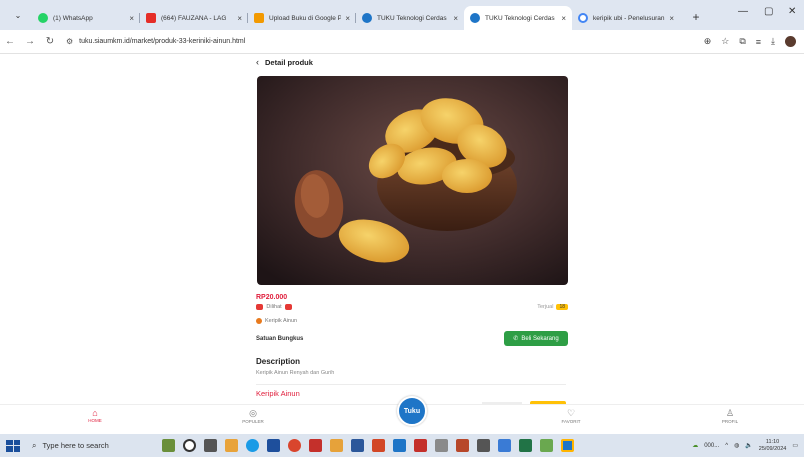  Describe the element at coordinates (43, 18) in the screenshot. I see `whatsapp-icon` at that location.